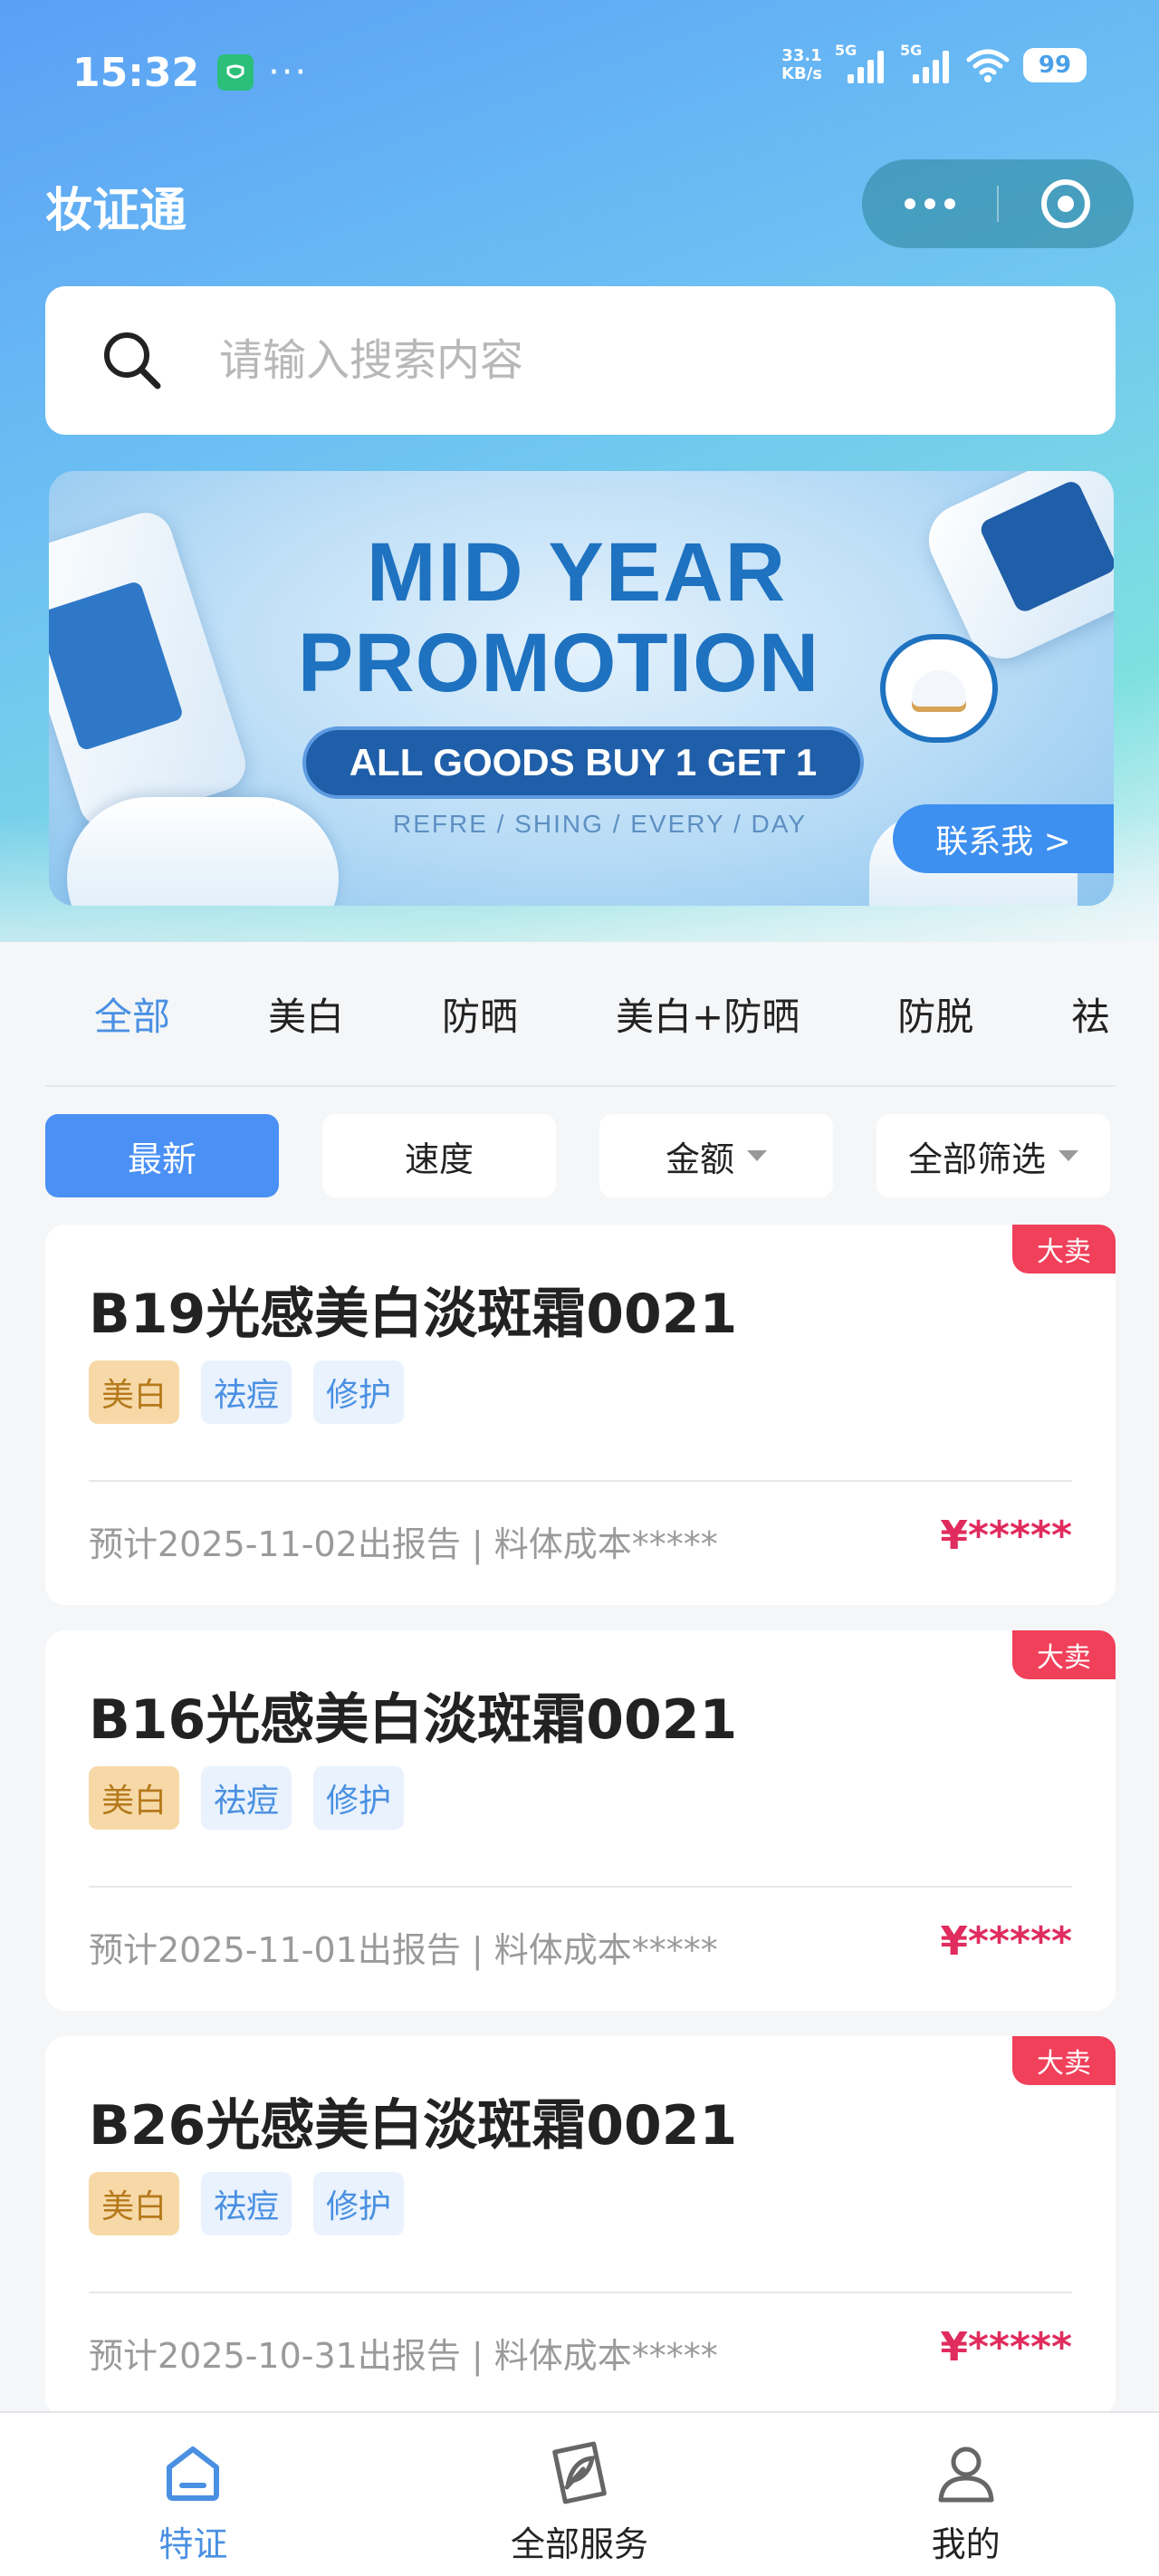  Describe the element at coordinates (116, 211) in the screenshot. I see `app-title: 妆证通` at that location.